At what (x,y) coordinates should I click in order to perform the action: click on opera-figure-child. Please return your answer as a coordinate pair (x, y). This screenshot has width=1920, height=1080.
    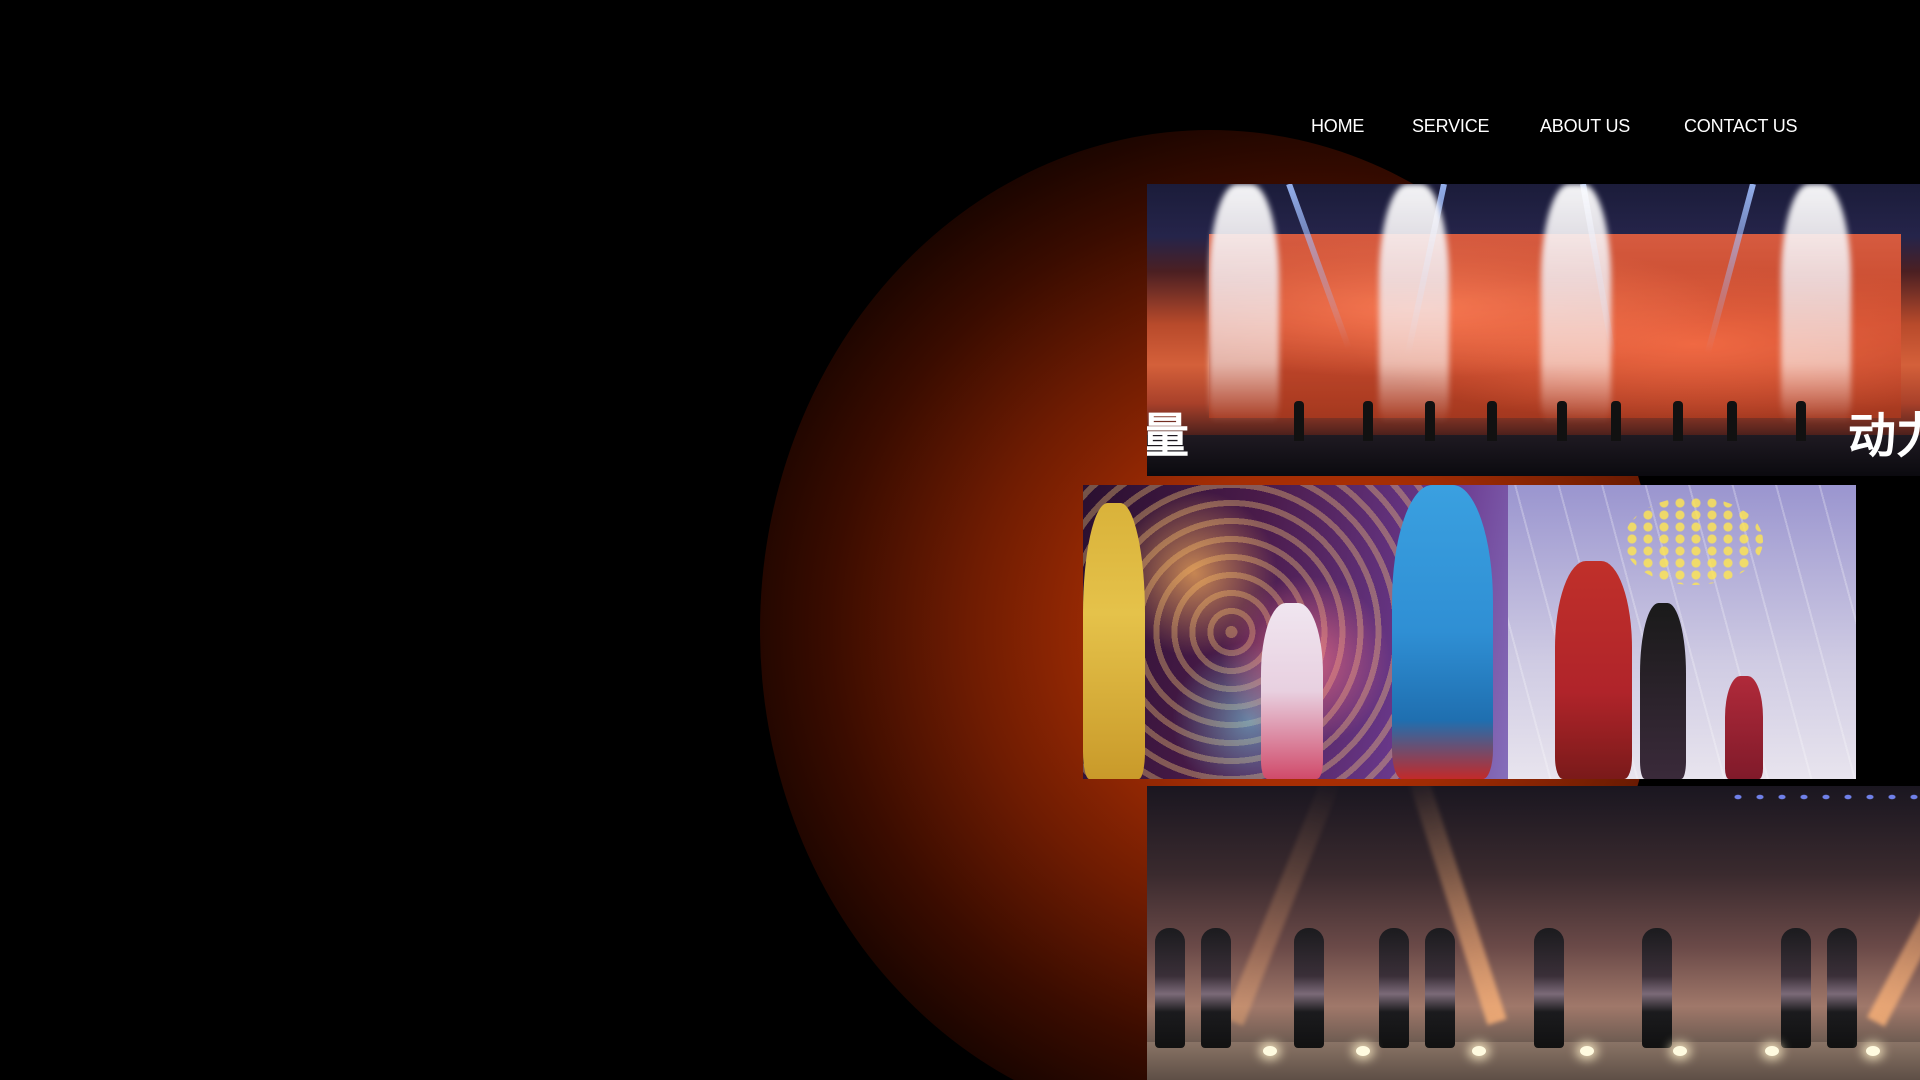
    Looking at the image, I should click on (1744, 727).